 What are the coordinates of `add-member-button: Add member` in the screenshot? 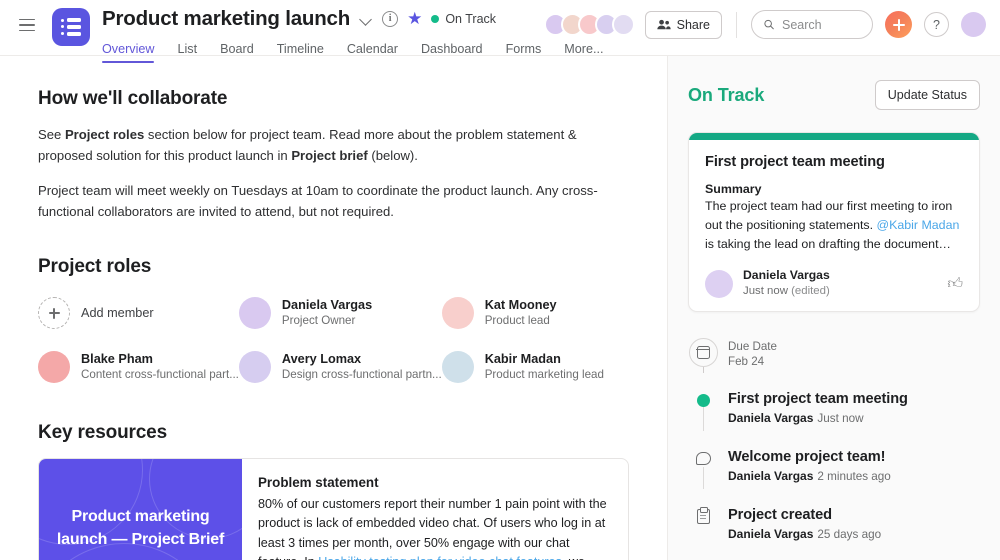 It's located at (138, 313).